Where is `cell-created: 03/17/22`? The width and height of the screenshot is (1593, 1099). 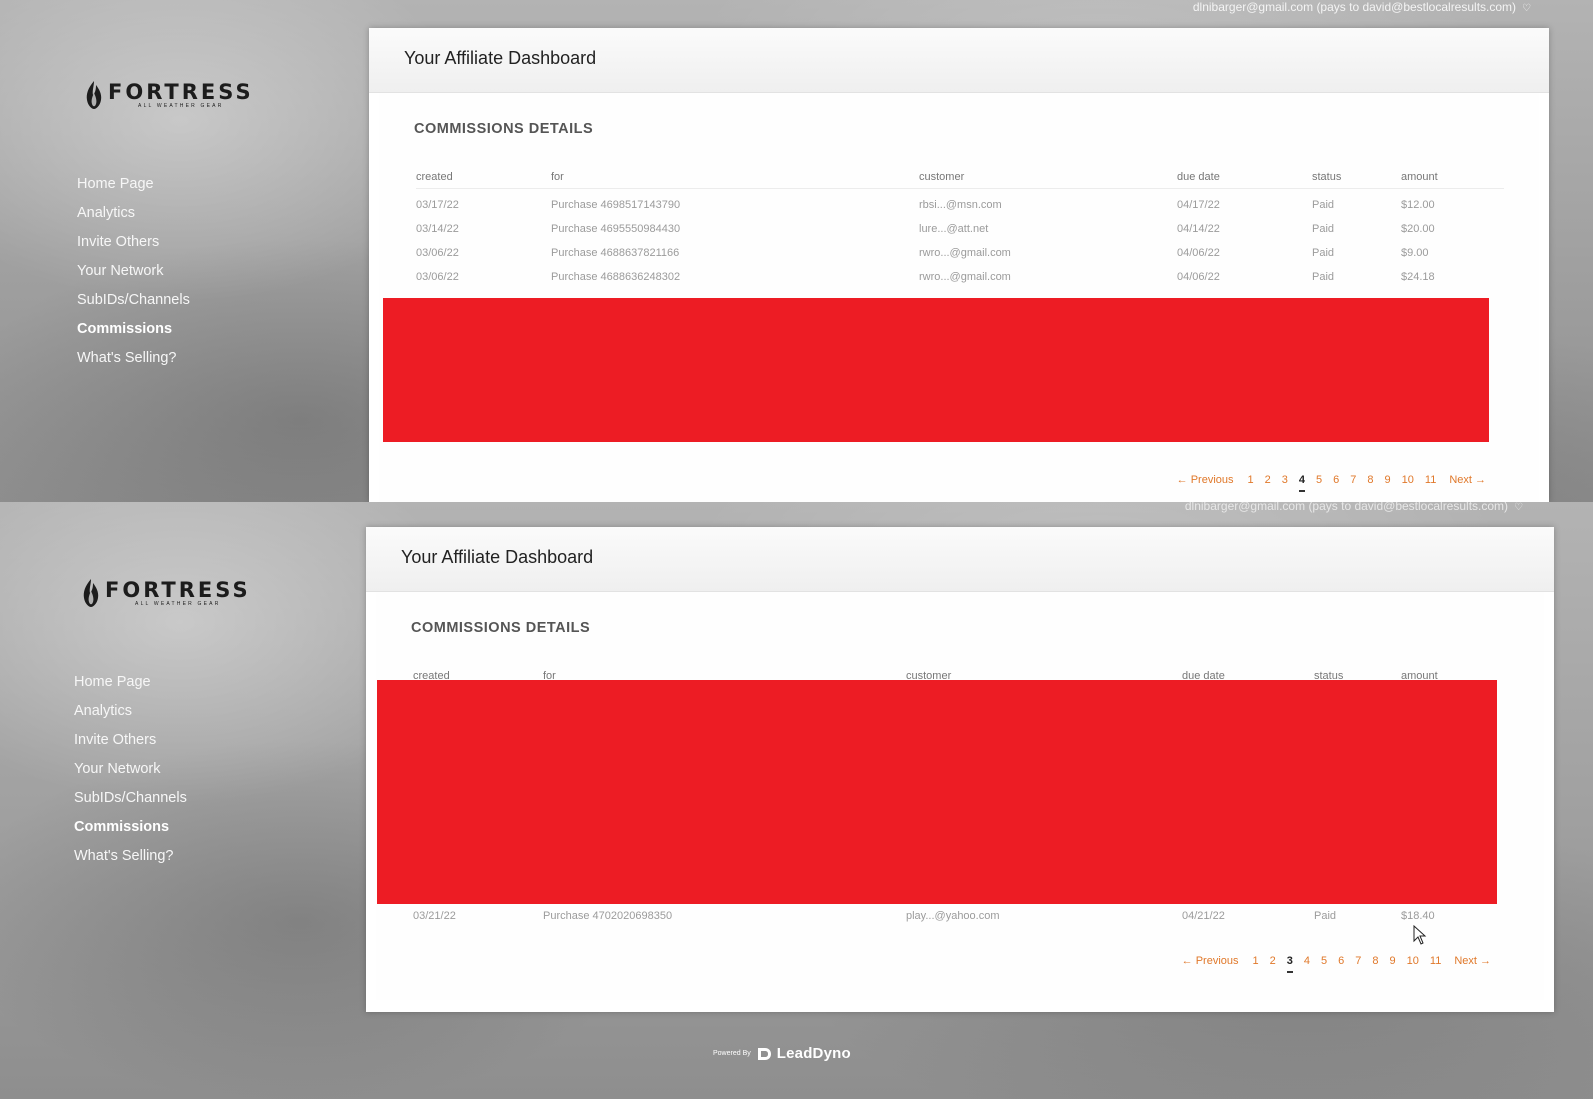
cell-created: 03/17/22 is located at coordinates (437, 205).